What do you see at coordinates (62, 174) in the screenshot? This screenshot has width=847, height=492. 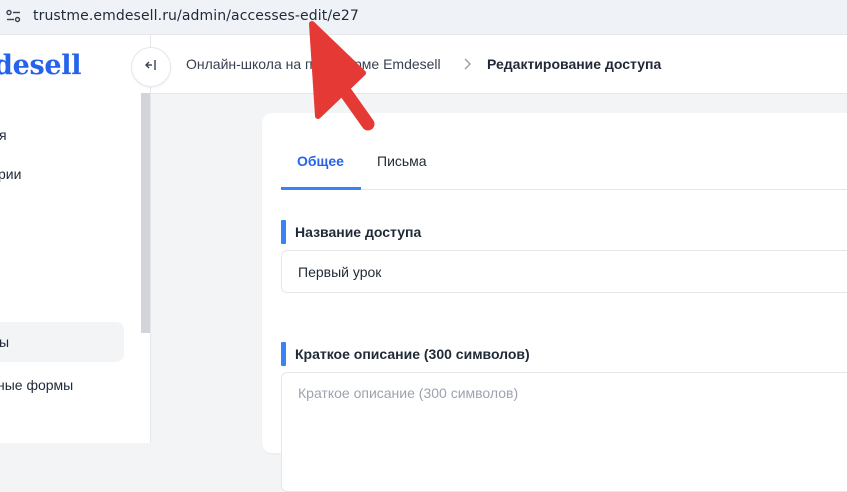 I see `sidebar-item-2: рии` at bounding box center [62, 174].